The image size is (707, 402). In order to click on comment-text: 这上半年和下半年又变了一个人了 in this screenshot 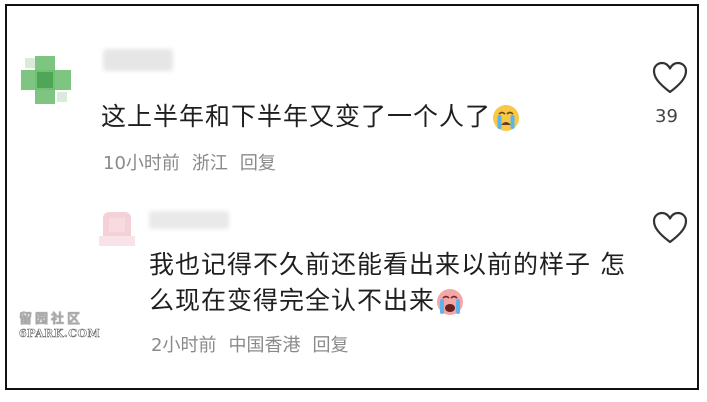, I will do `click(311, 115)`.